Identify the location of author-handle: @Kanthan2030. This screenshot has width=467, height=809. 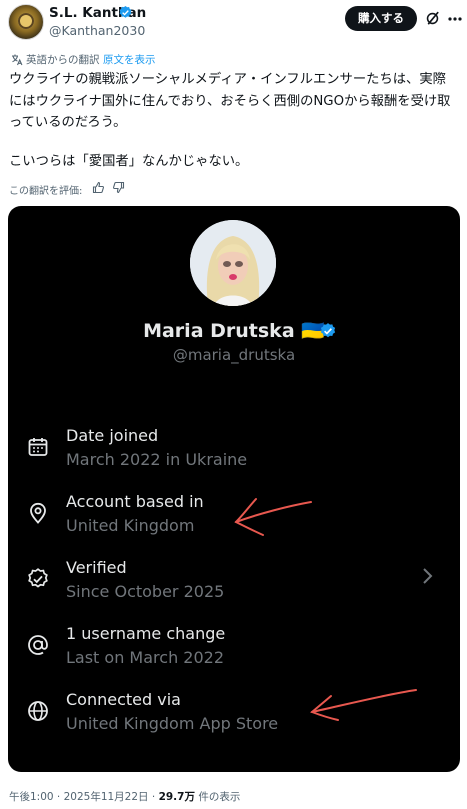
(97, 30).